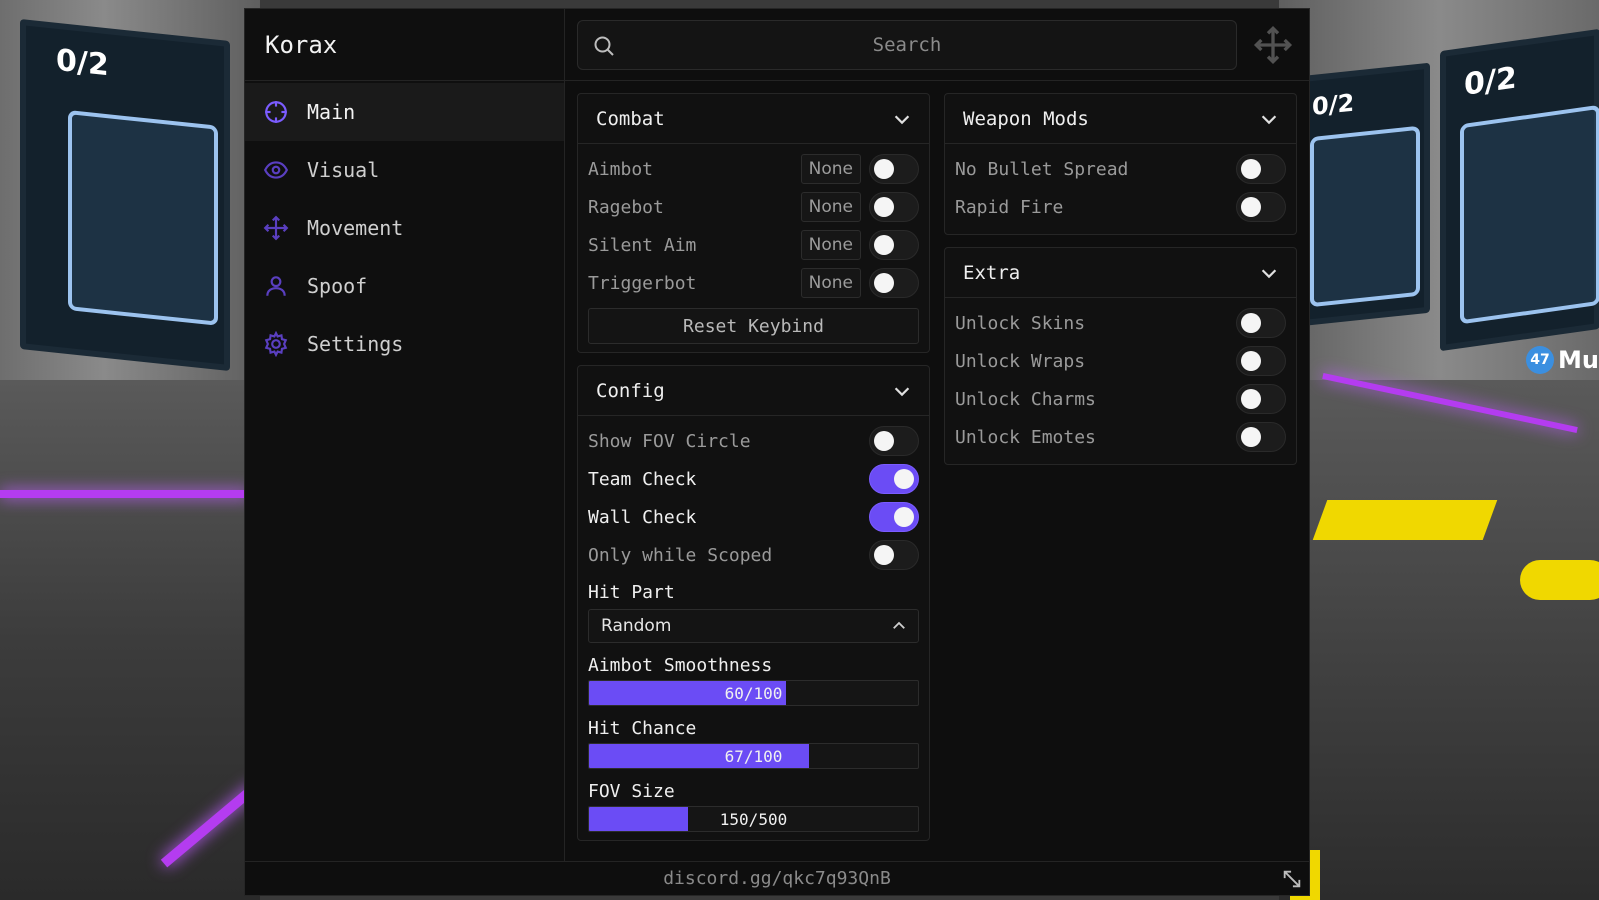 This screenshot has height=900, width=1599. What do you see at coordinates (1261, 169) in the screenshot?
I see `no-bullet-spread-toggle` at bounding box center [1261, 169].